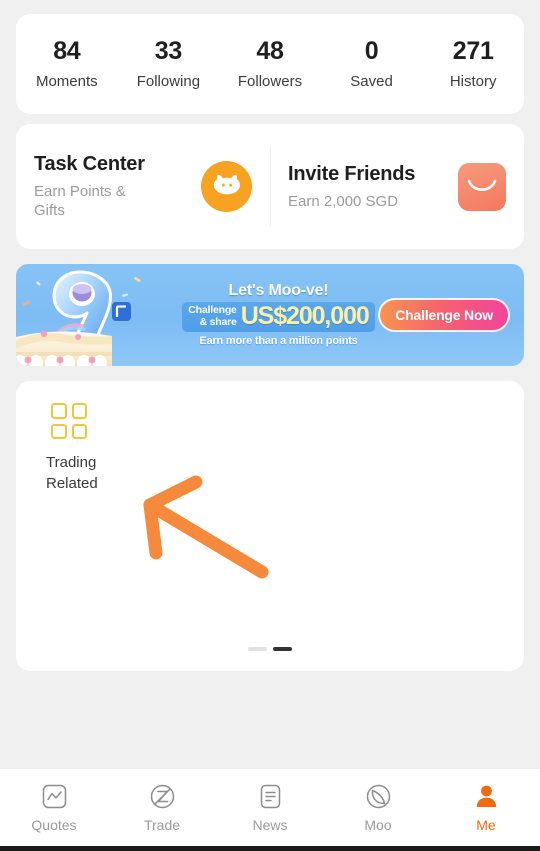 The image size is (540, 851). Describe the element at coordinates (278, 341) in the screenshot. I see `banner-subline: Earn more than a million points` at that location.